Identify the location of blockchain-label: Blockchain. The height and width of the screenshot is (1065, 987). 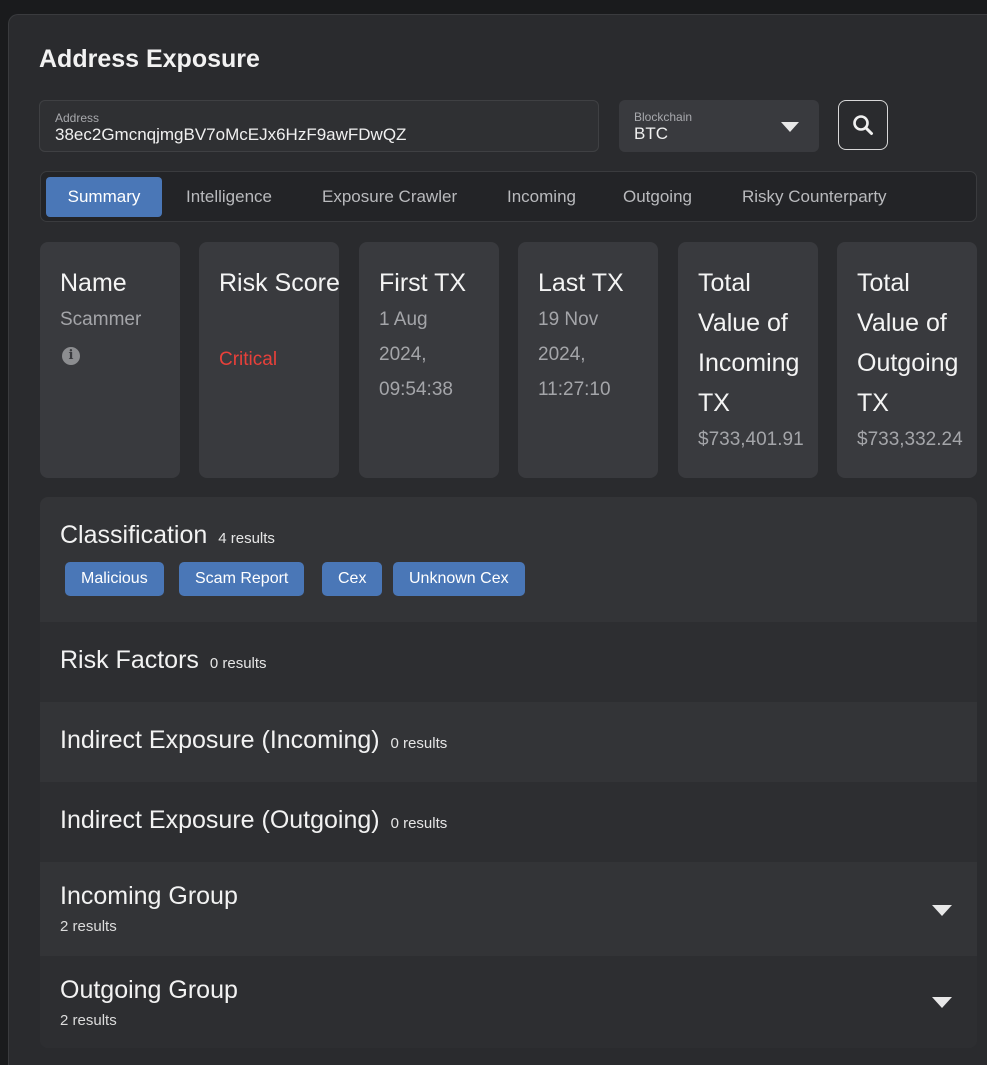
(663, 117).